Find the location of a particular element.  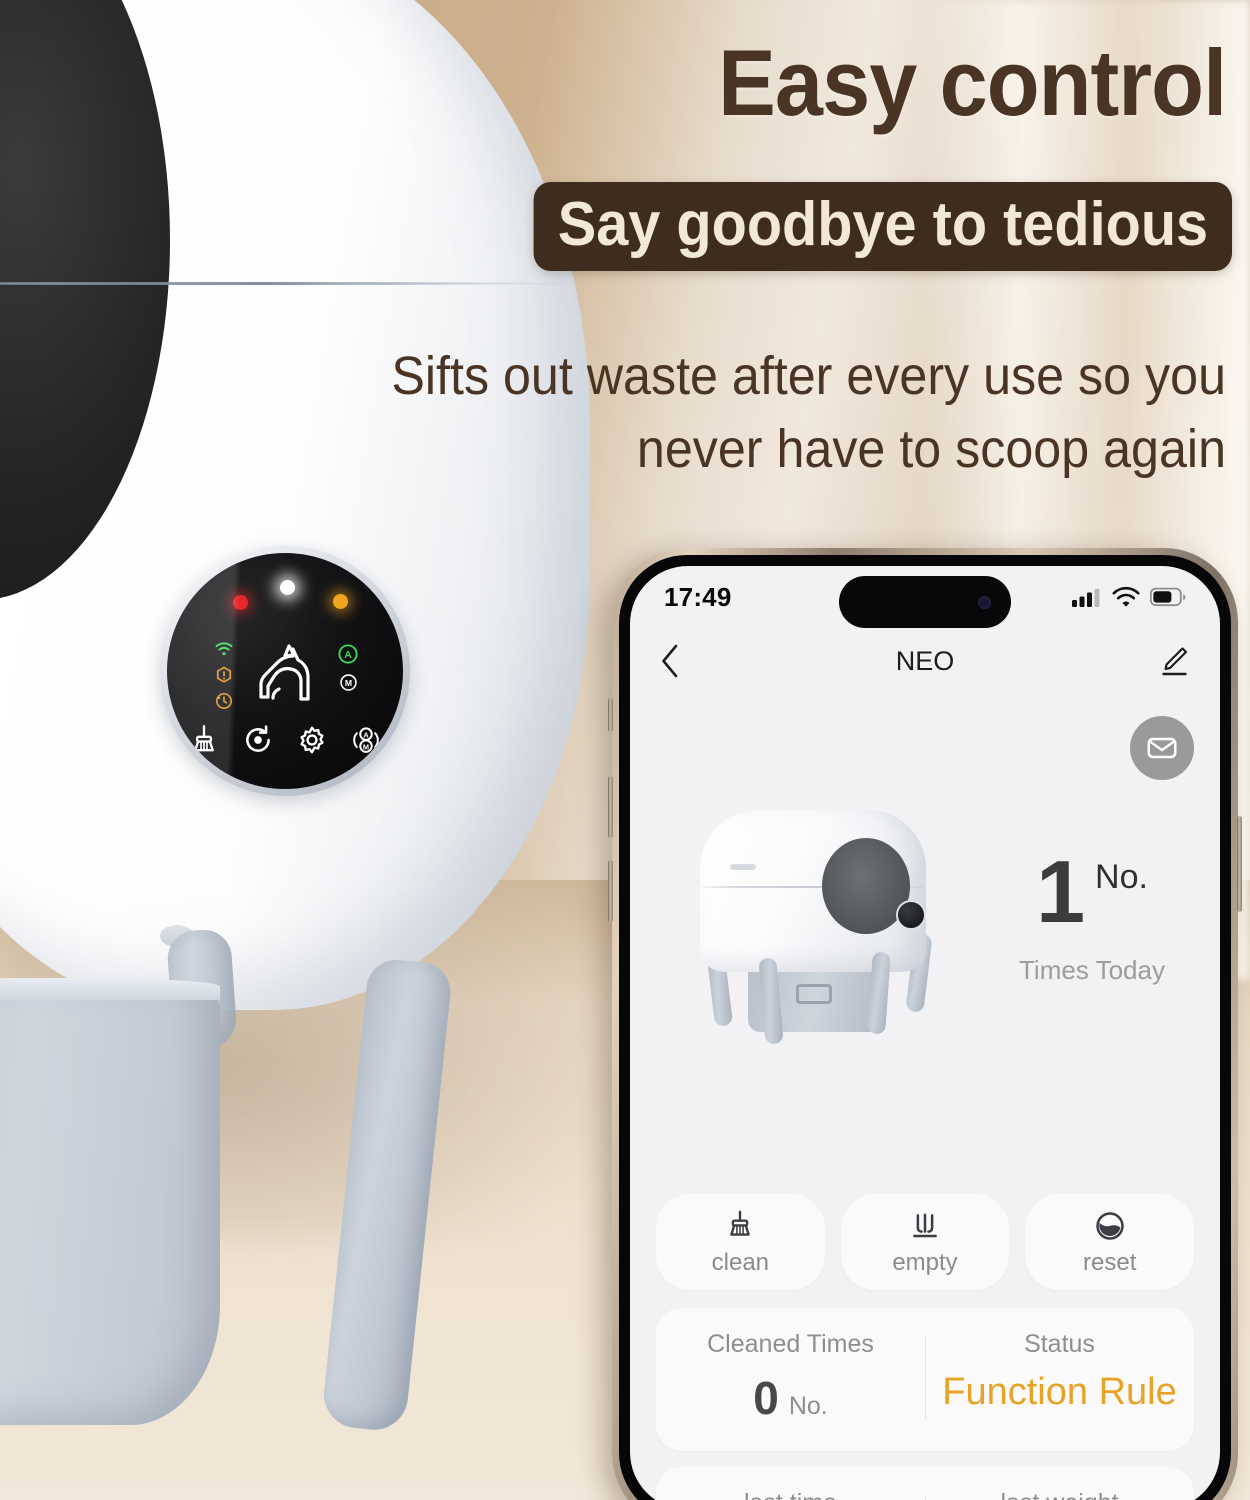

phone-volume-down-button is located at coordinates (610, 891).